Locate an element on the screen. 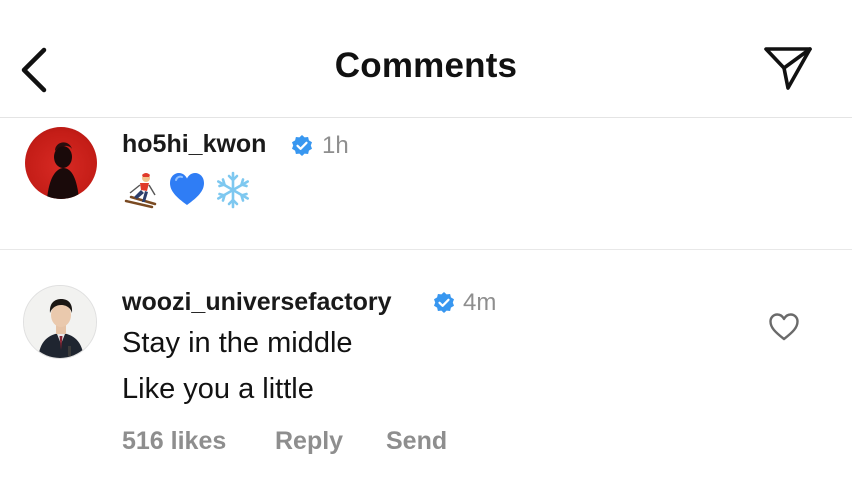  comment-username: woozi_universefactory is located at coordinates (257, 302).